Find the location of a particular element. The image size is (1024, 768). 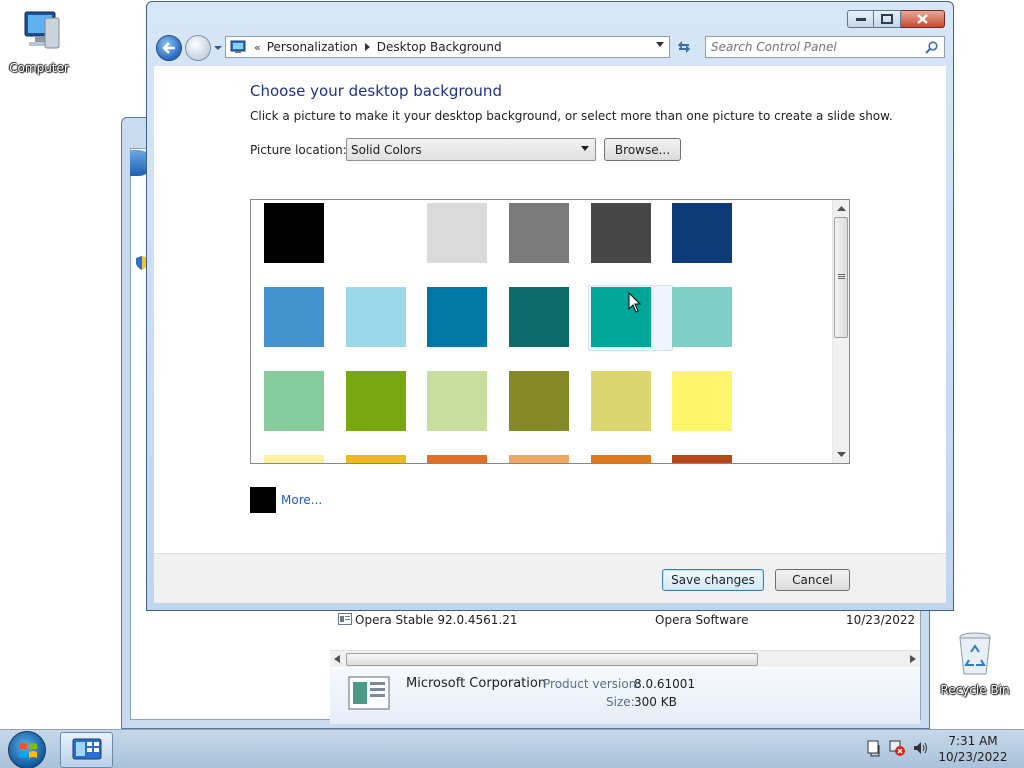

program-publisher: Opera Software is located at coordinates (702, 620).